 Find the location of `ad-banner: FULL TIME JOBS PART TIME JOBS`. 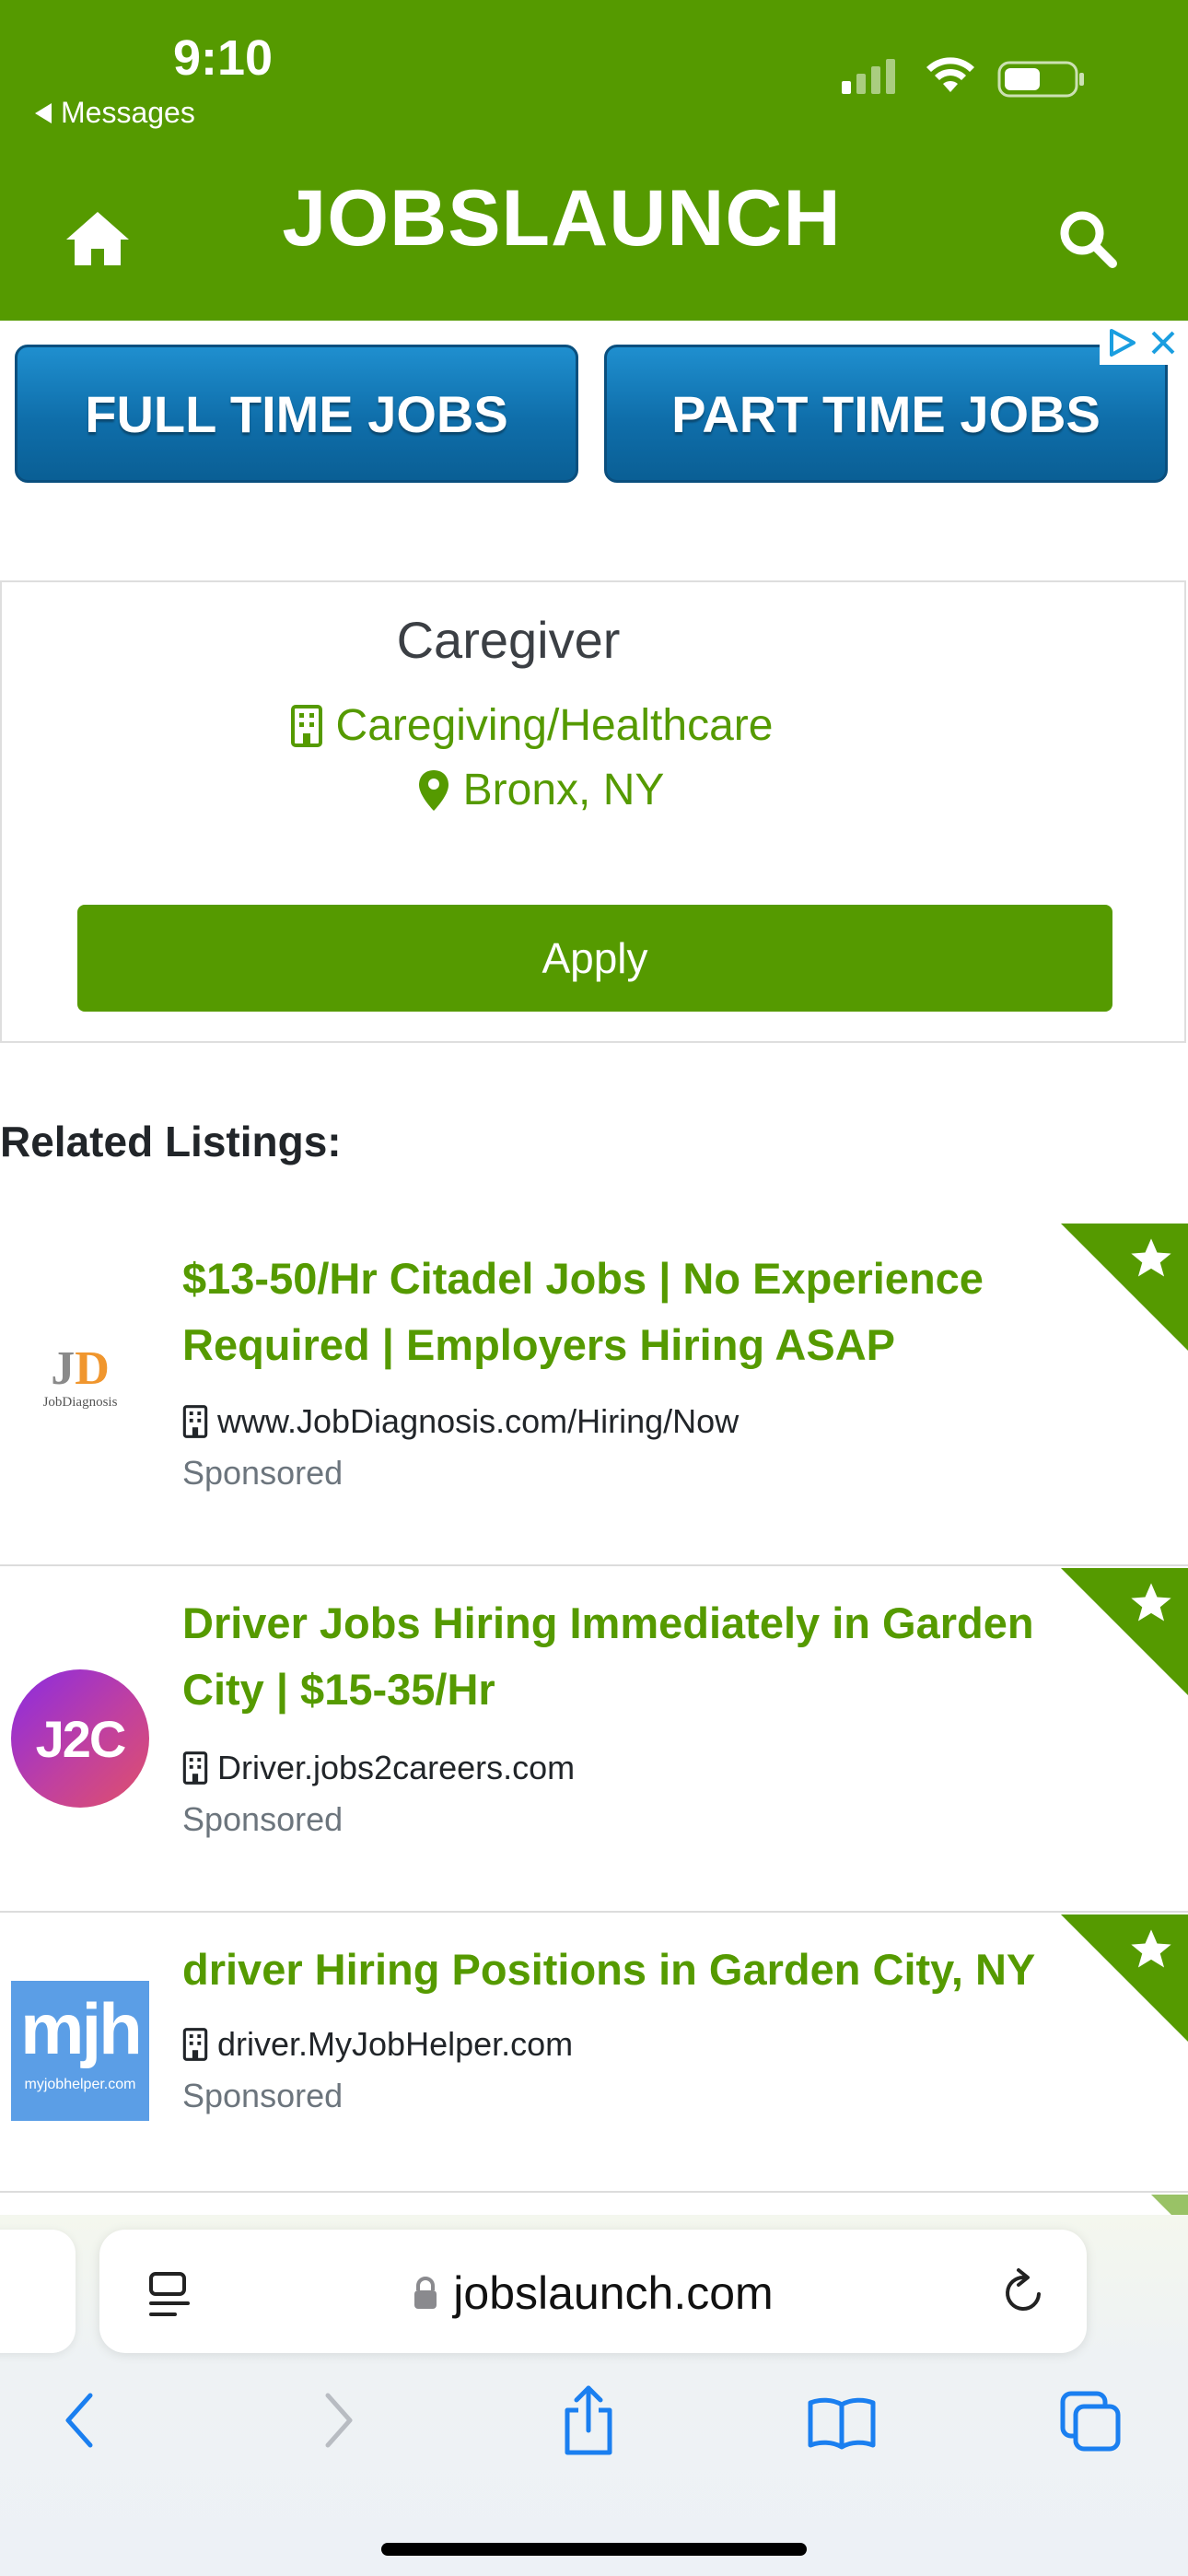

ad-banner: FULL TIME JOBS PART TIME JOBS is located at coordinates (594, 427).